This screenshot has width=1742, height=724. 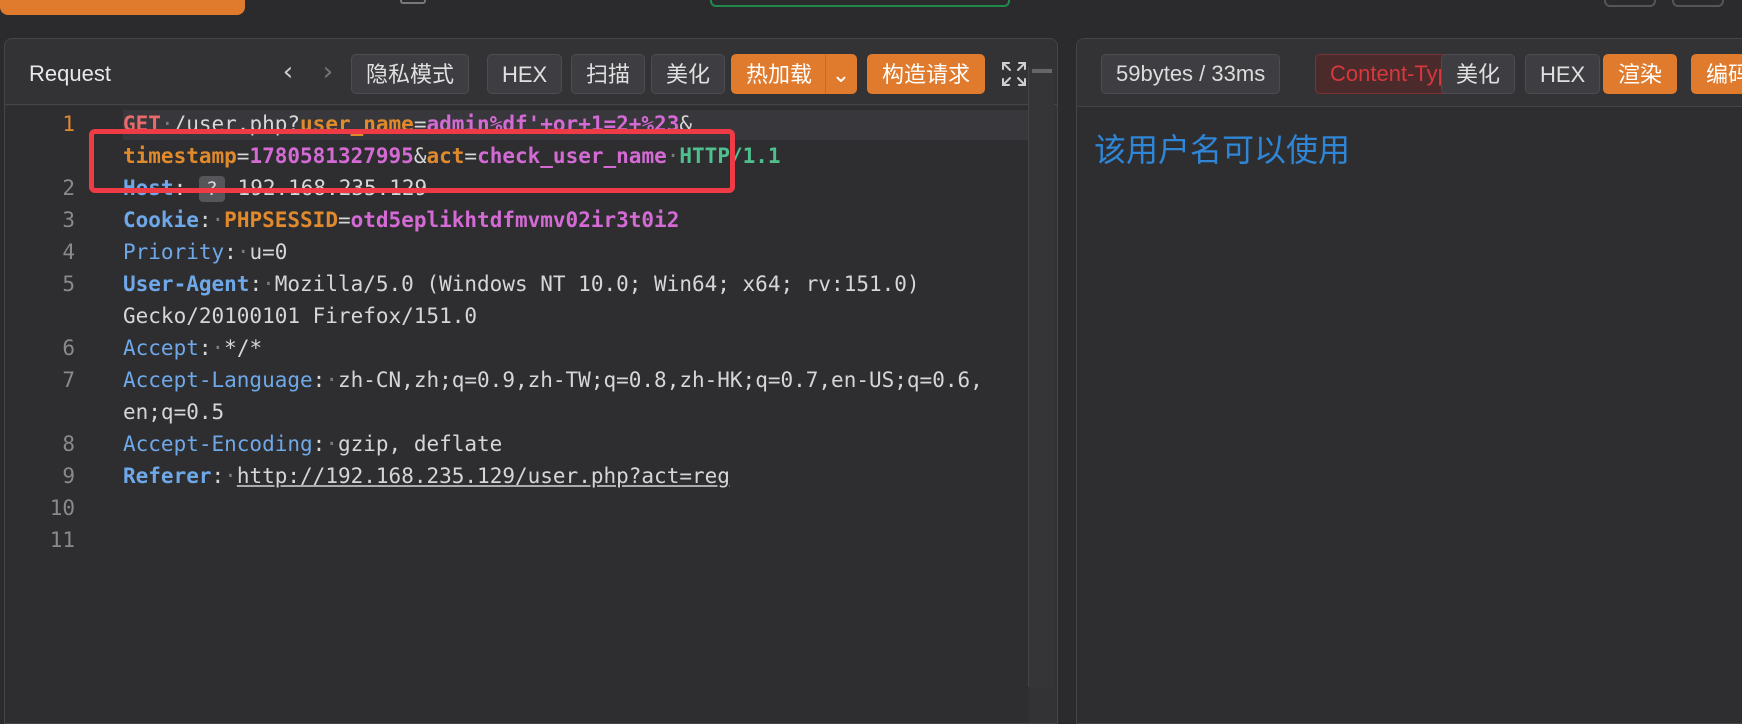 I want to click on line-number: 6, so click(x=68, y=348).